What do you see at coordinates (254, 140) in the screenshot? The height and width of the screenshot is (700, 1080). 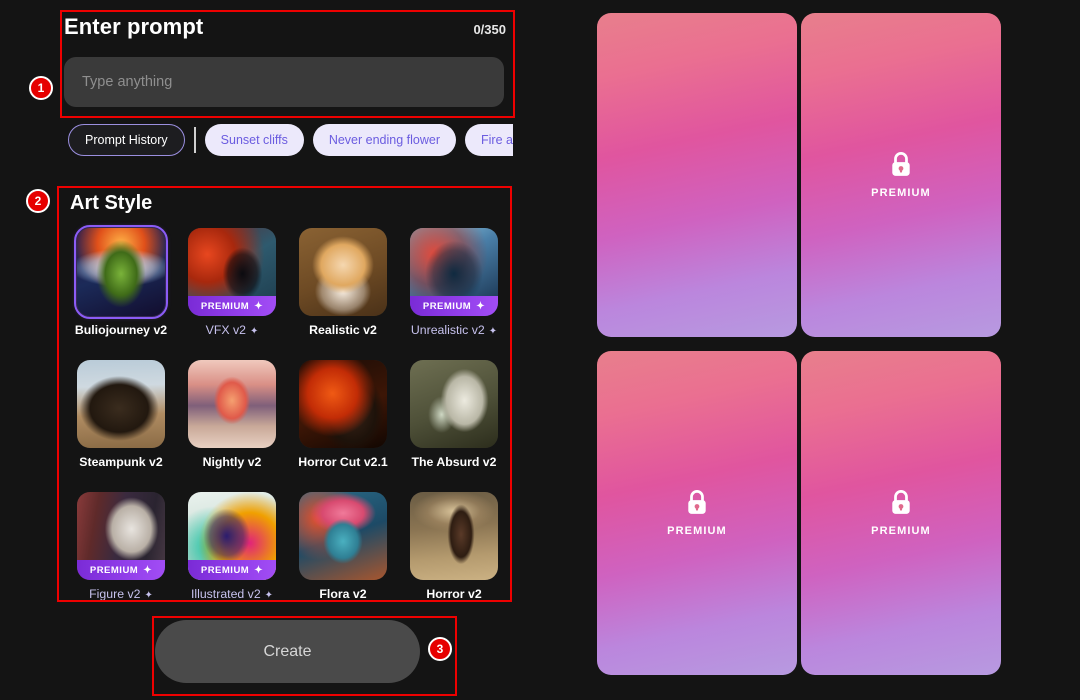 I see `suggestion-chip-sunset-cliffs: Sunset cliffs` at bounding box center [254, 140].